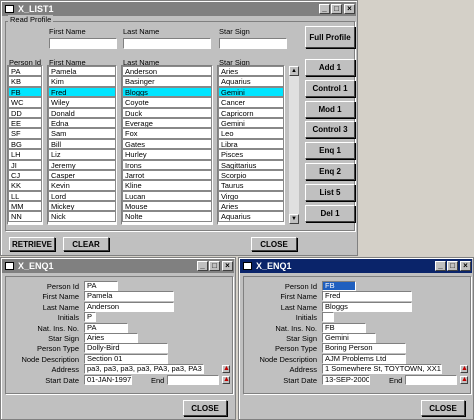 The image size is (474, 420). What do you see at coordinates (82, 206) in the screenshot?
I see `first-name-cell: Mickey` at bounding box center [82, 206].